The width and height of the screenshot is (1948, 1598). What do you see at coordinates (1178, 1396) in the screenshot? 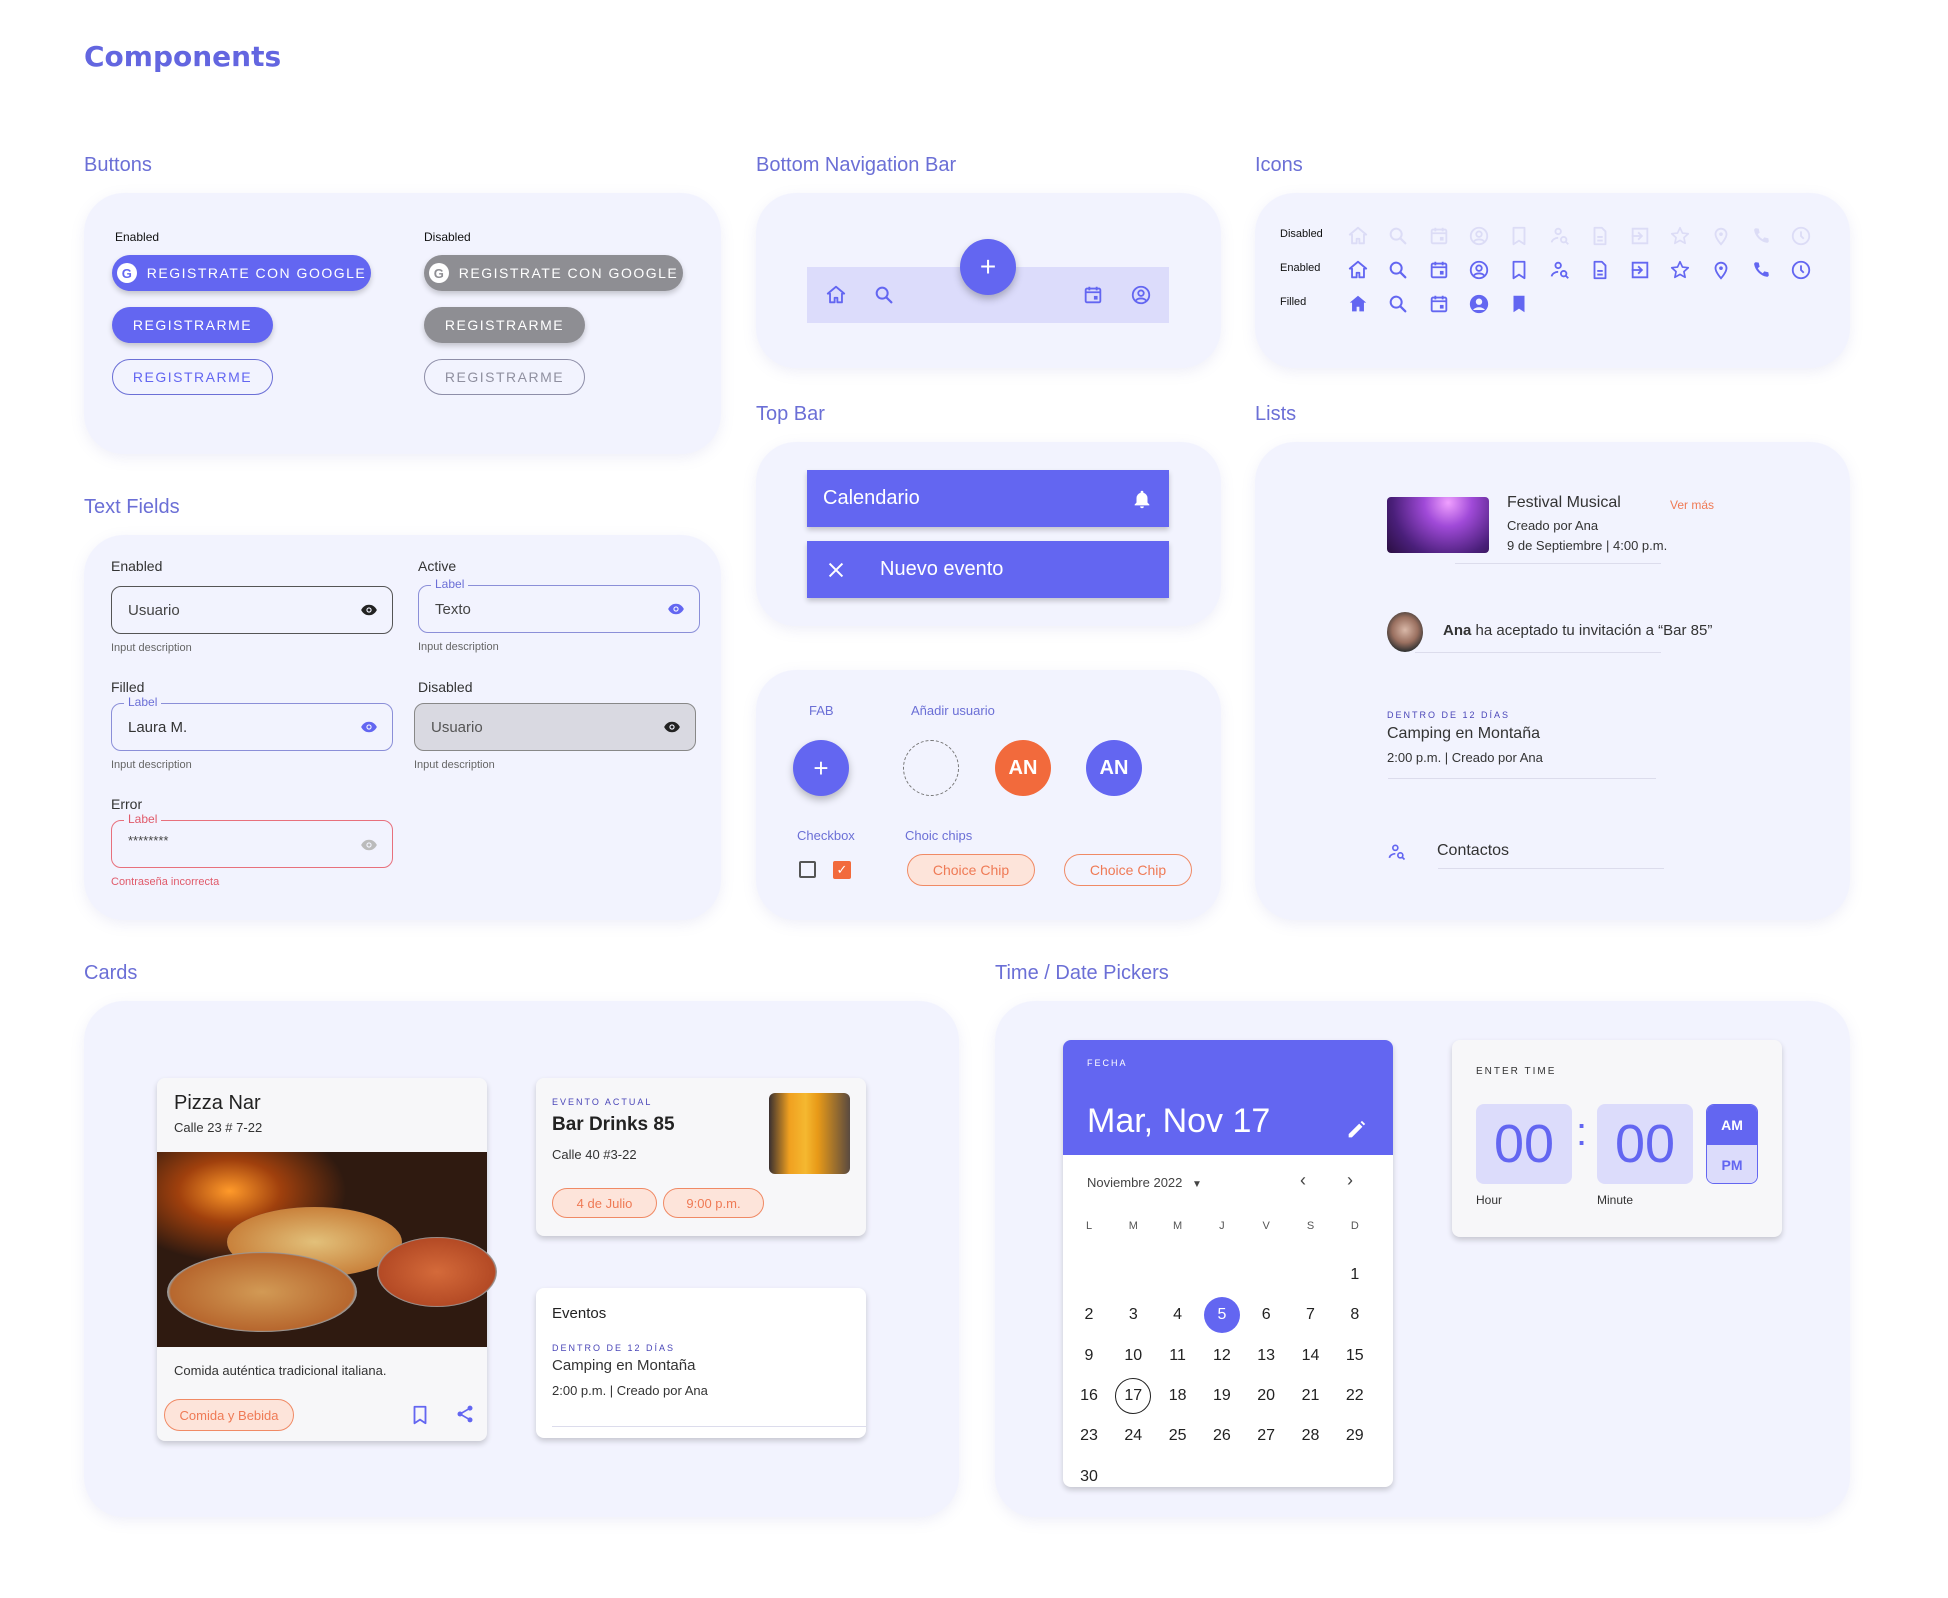
I see `calendar-day: 18` at bounding box center [1178, 1396].